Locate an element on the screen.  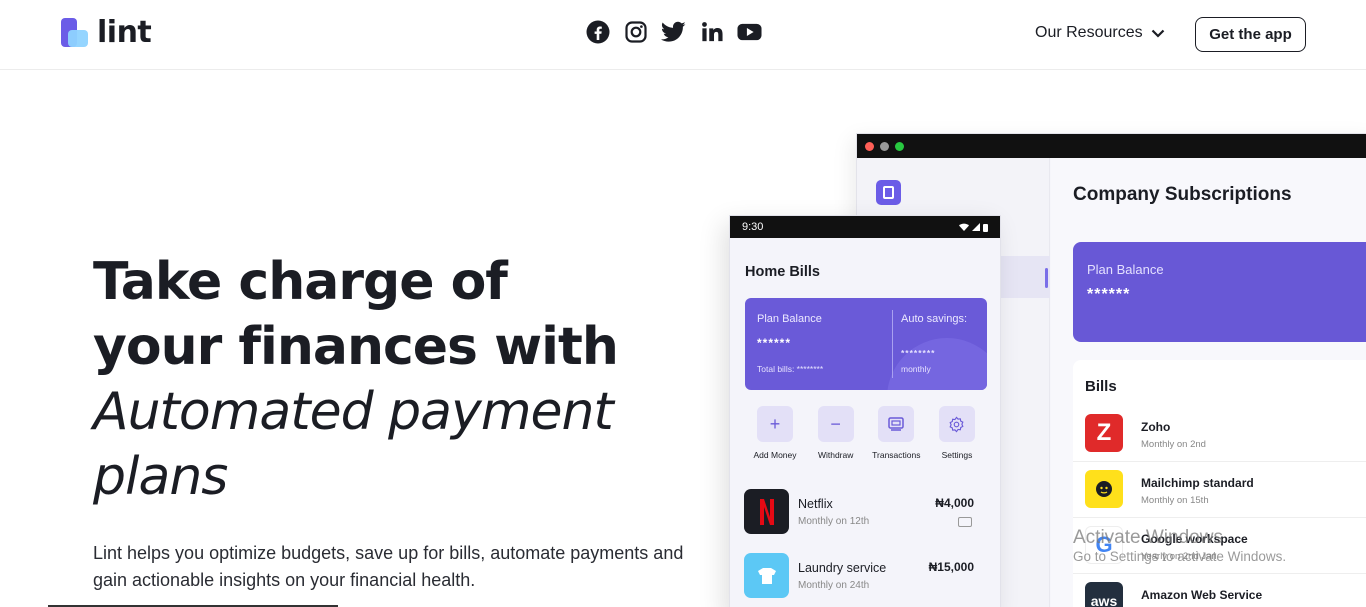
minus-icon: − is located at coordinates (835, 424).